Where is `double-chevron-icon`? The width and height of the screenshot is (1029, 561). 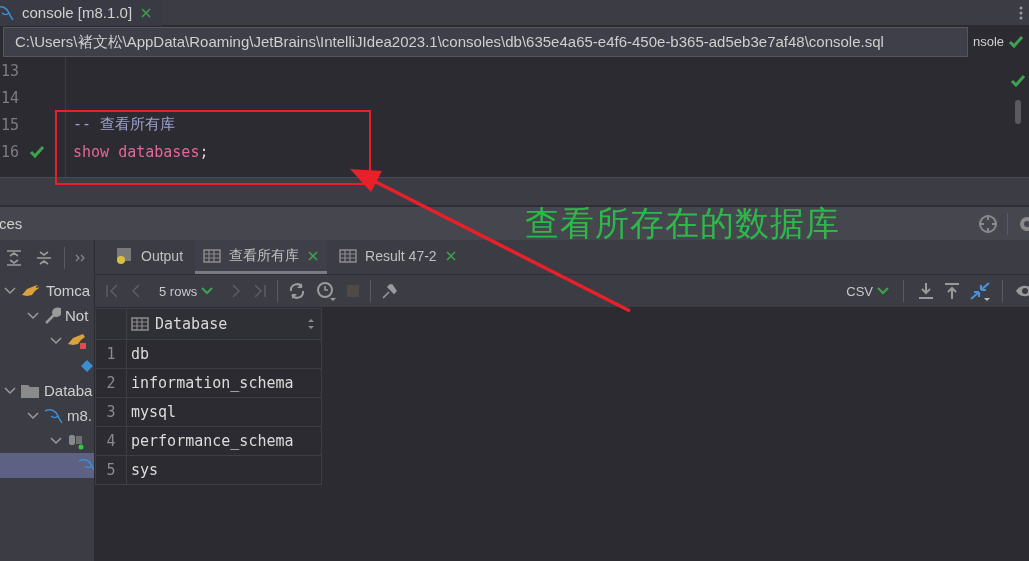 double-chevron-icon is located at coordinates (81, 257).